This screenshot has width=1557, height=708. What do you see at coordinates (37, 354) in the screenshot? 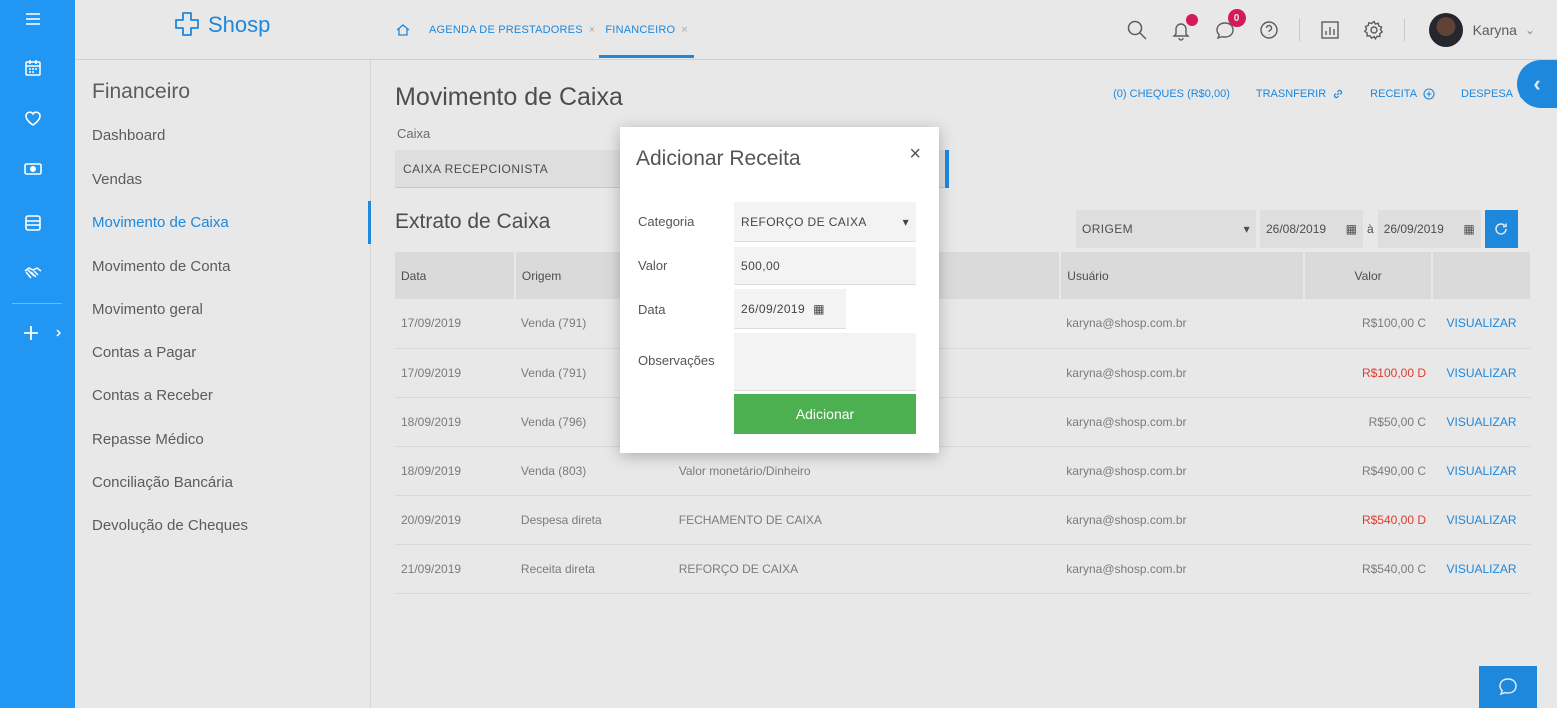
I see `app-rail` at bounding box center [37, 354].